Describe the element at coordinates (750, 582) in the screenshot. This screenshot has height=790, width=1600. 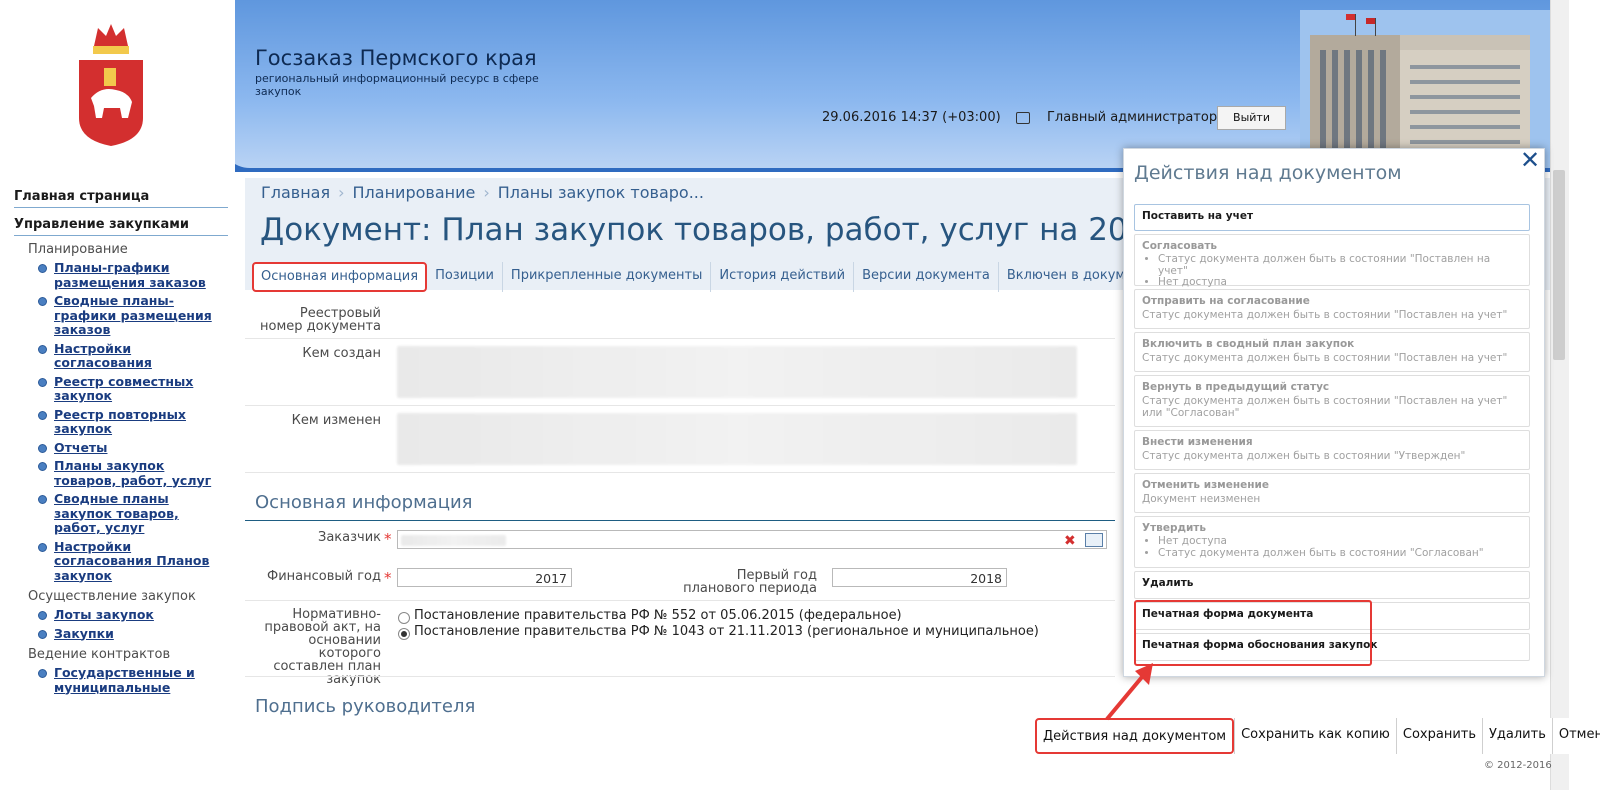
I see `first-plan-year-label: Первый год планового периода` at that location.